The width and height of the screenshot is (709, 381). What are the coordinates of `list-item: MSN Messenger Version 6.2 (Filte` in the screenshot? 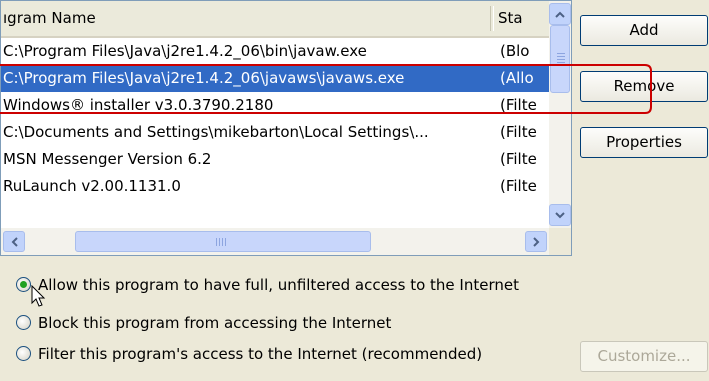 It's located at (275, 159).